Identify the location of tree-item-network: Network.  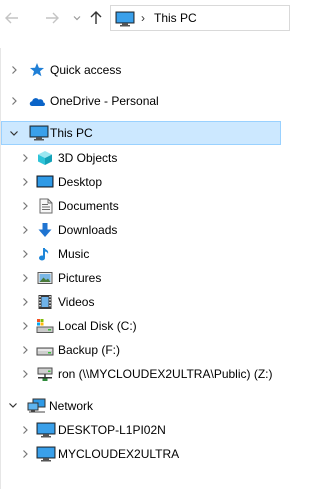
(141, 406).